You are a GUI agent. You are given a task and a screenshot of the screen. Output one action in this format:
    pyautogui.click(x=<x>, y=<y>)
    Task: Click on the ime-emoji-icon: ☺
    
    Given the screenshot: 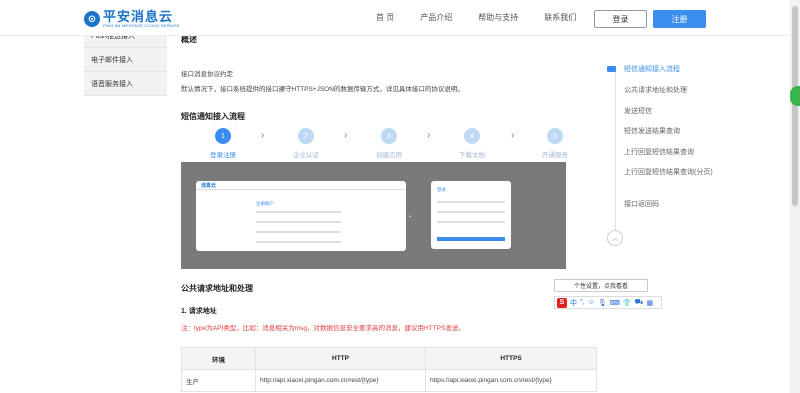 What is the action you would take?
    pyautogui.click(x=591, y=302)
    